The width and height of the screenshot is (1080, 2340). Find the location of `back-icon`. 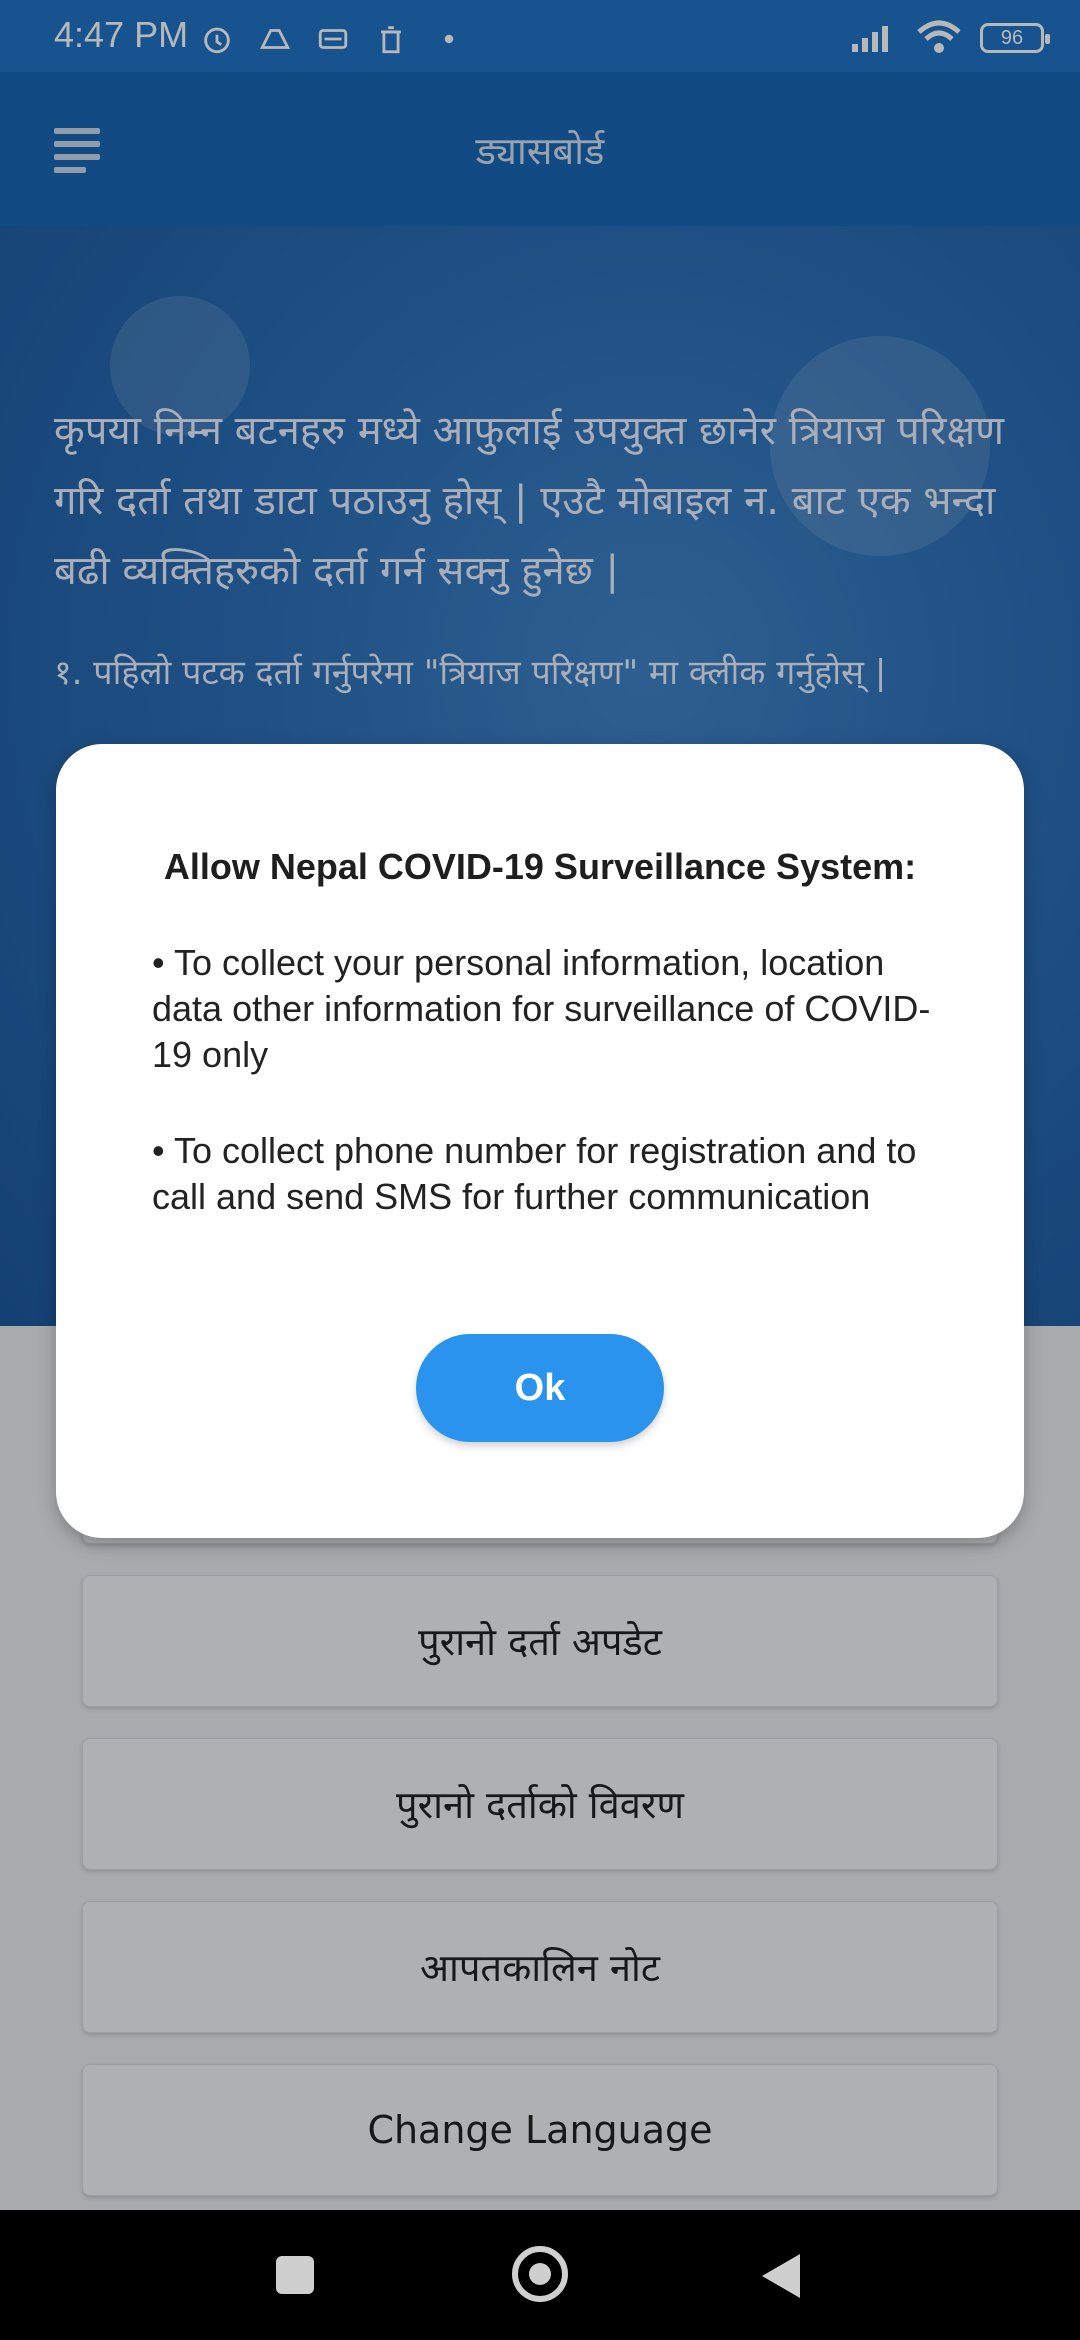

back-icon is located at coordinates (781, 2276).